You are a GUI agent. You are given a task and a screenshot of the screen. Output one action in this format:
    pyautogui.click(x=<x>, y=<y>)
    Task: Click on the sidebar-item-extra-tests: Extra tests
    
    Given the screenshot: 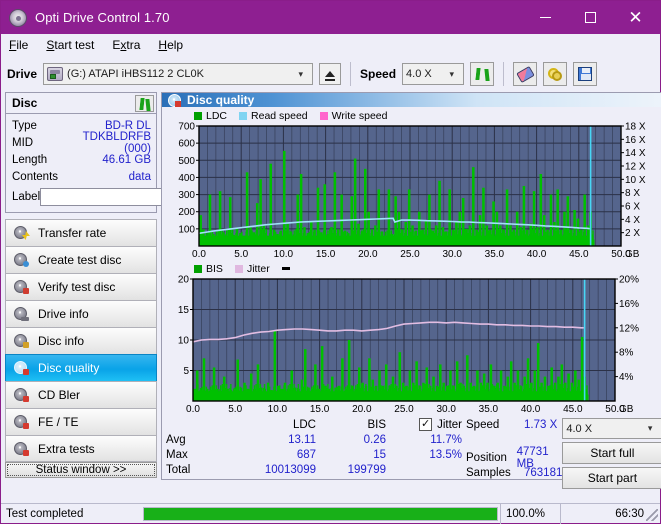 What is the action you would take?
    pyautogui.click(x=81, y=448)
    